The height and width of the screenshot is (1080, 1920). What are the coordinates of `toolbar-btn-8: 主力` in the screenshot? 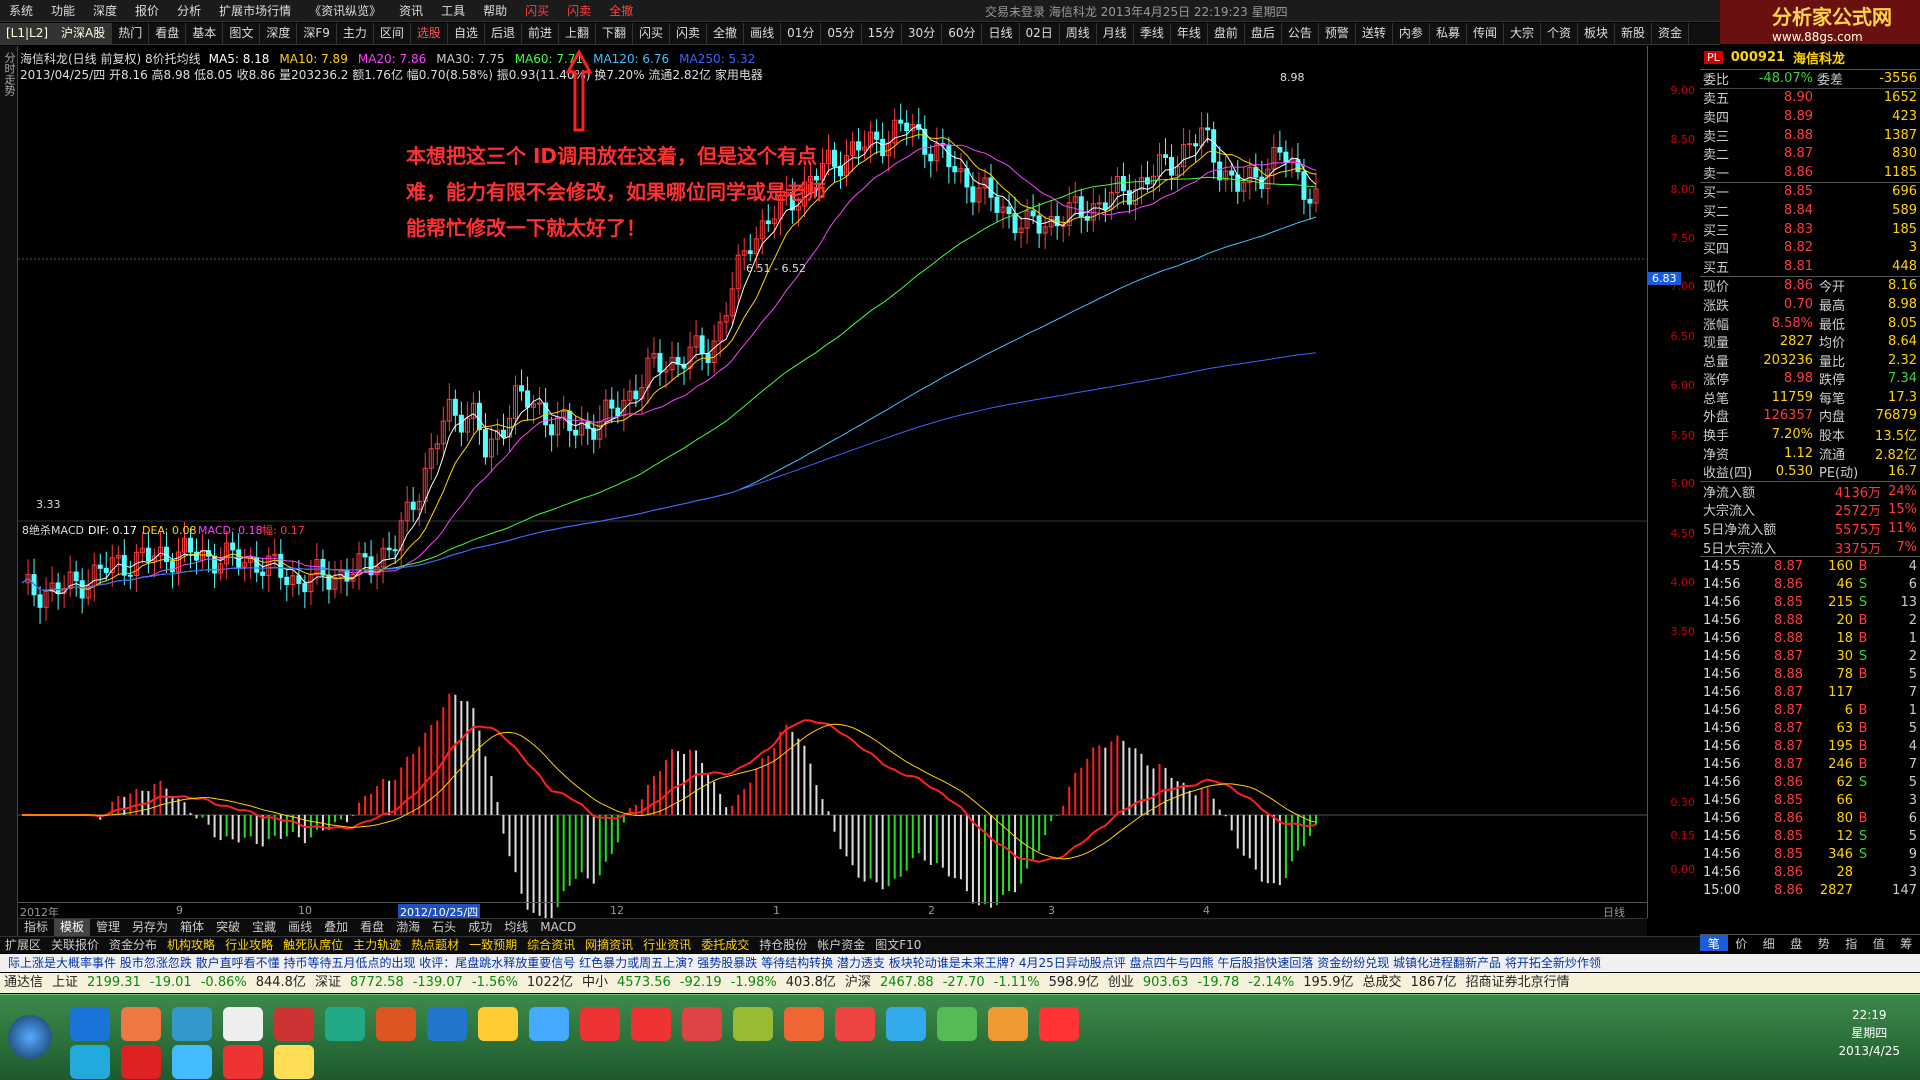 It's located at (355, 33).